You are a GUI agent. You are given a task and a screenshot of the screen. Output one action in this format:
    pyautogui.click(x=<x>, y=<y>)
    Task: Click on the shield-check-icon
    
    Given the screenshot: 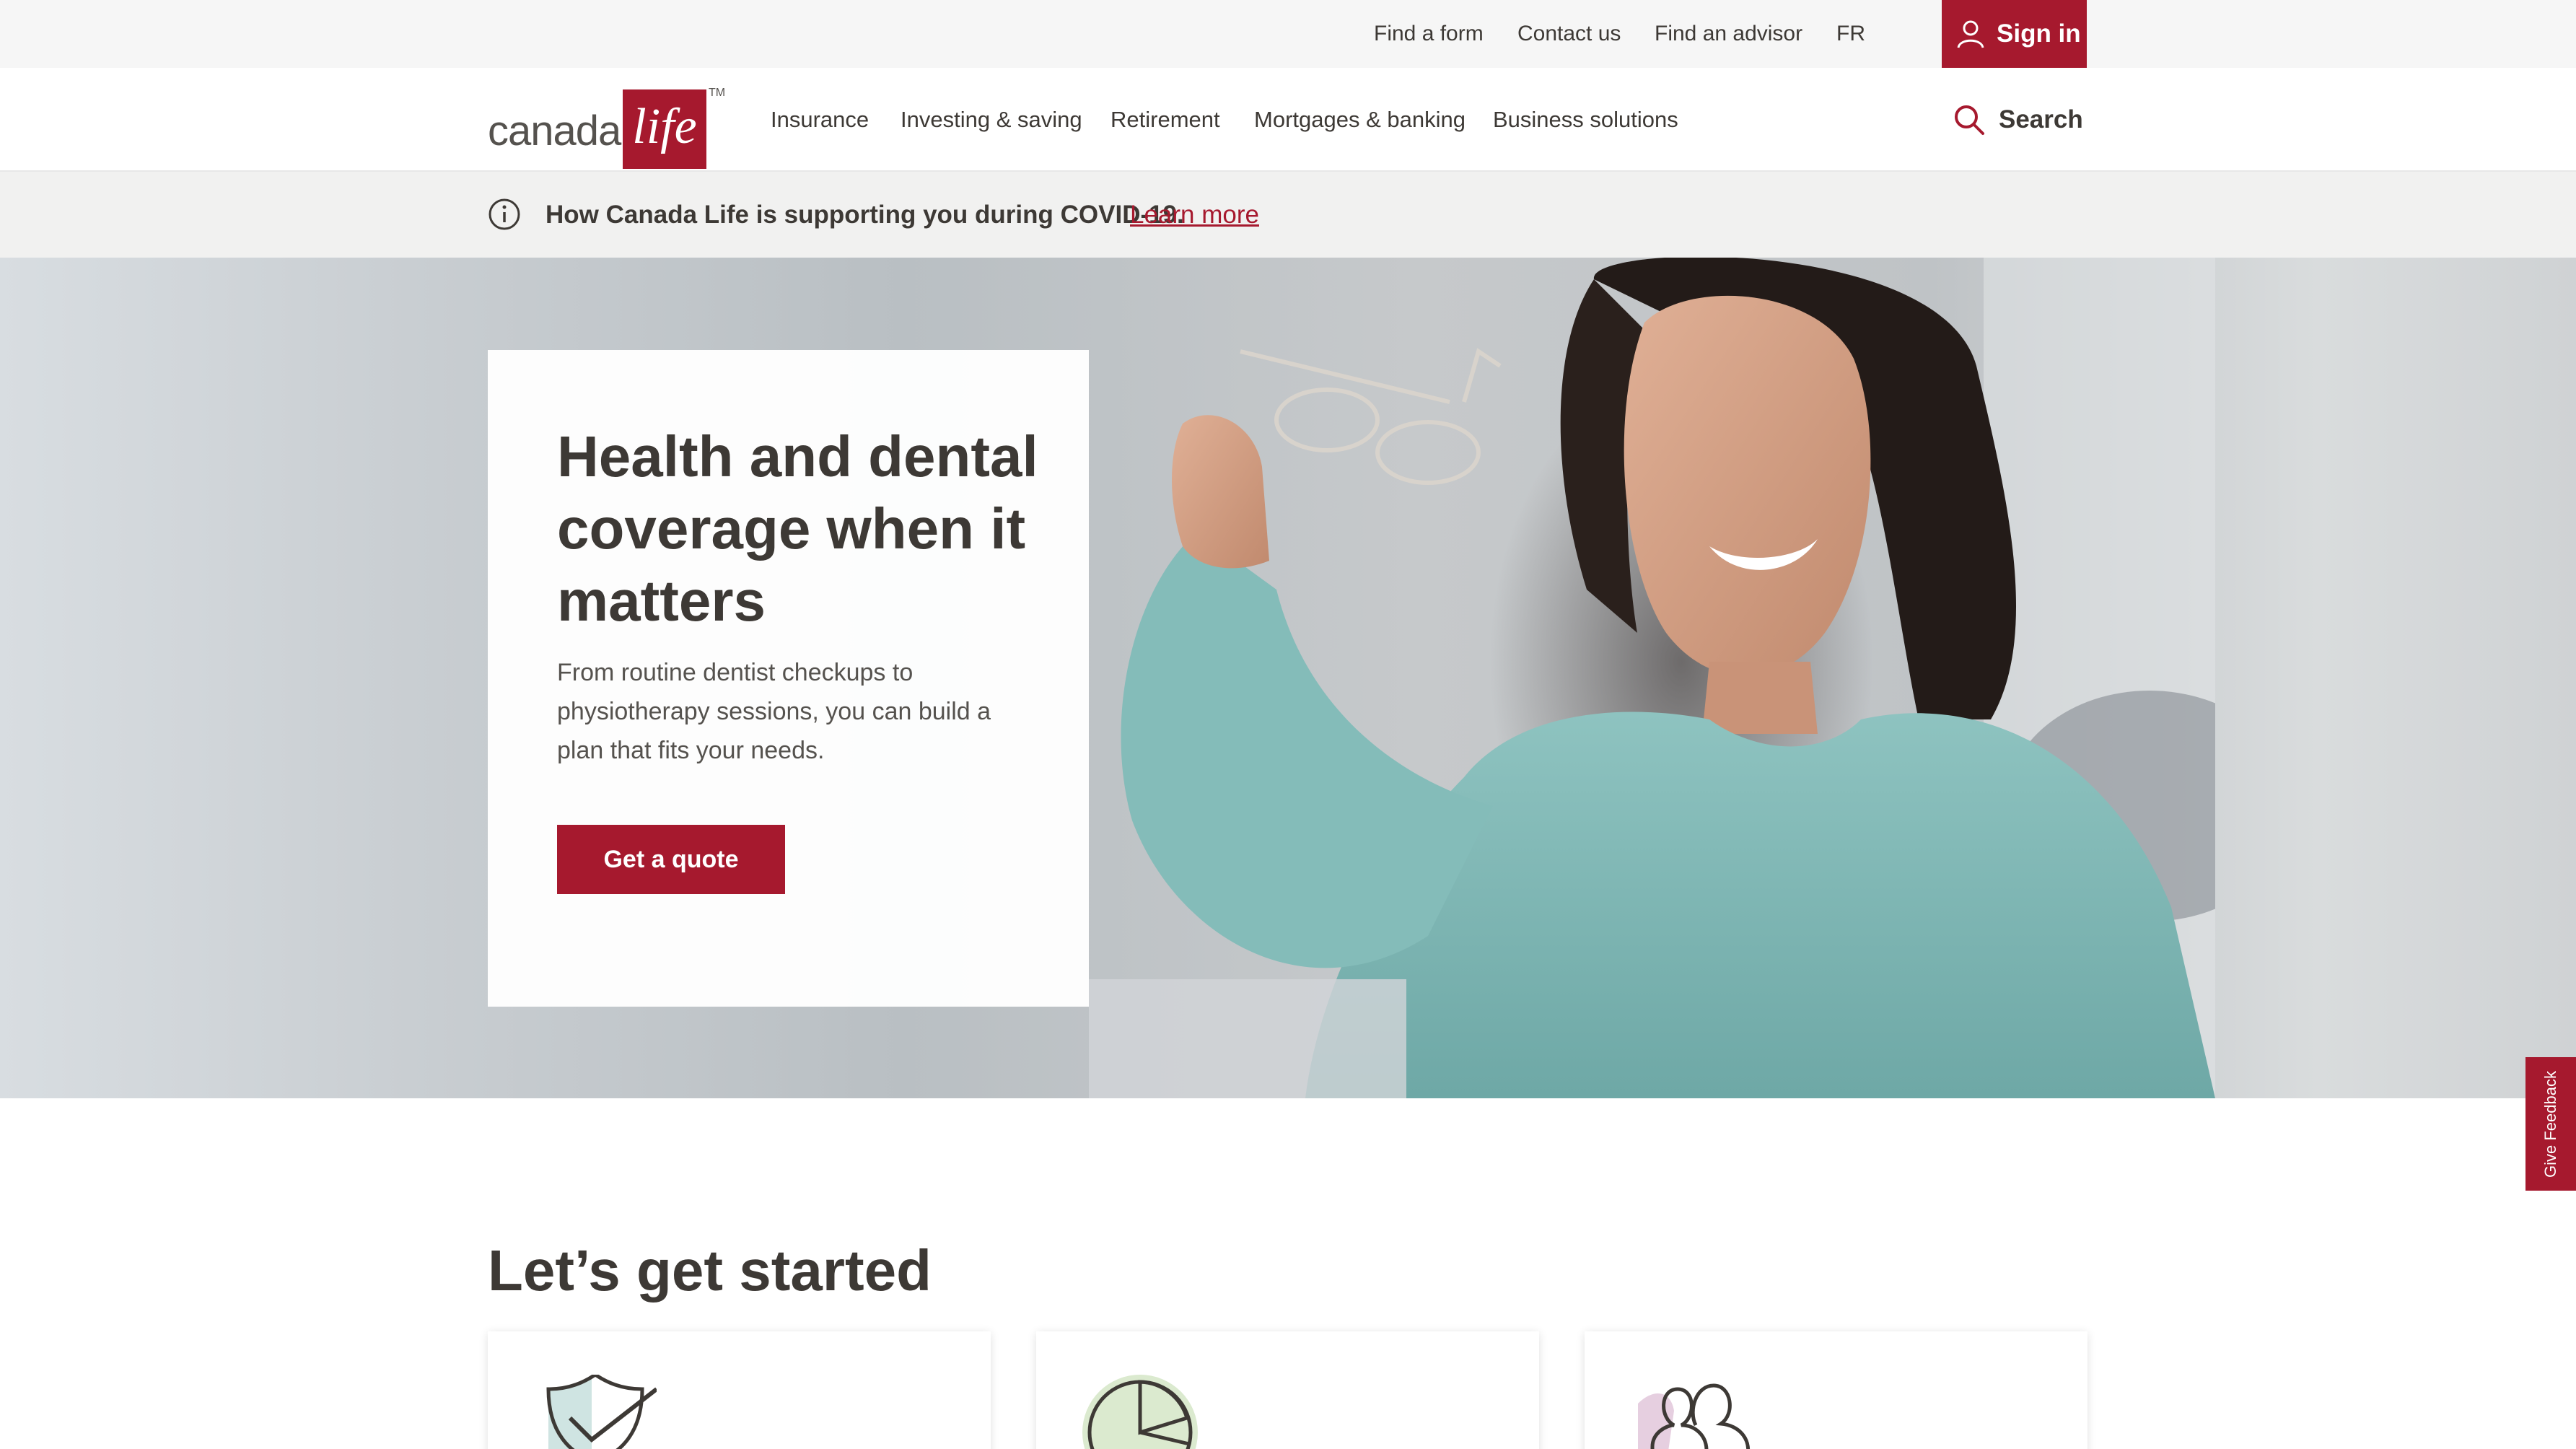 What is the action you would take?
    pyautogui.click(x=601, y=1412)
    